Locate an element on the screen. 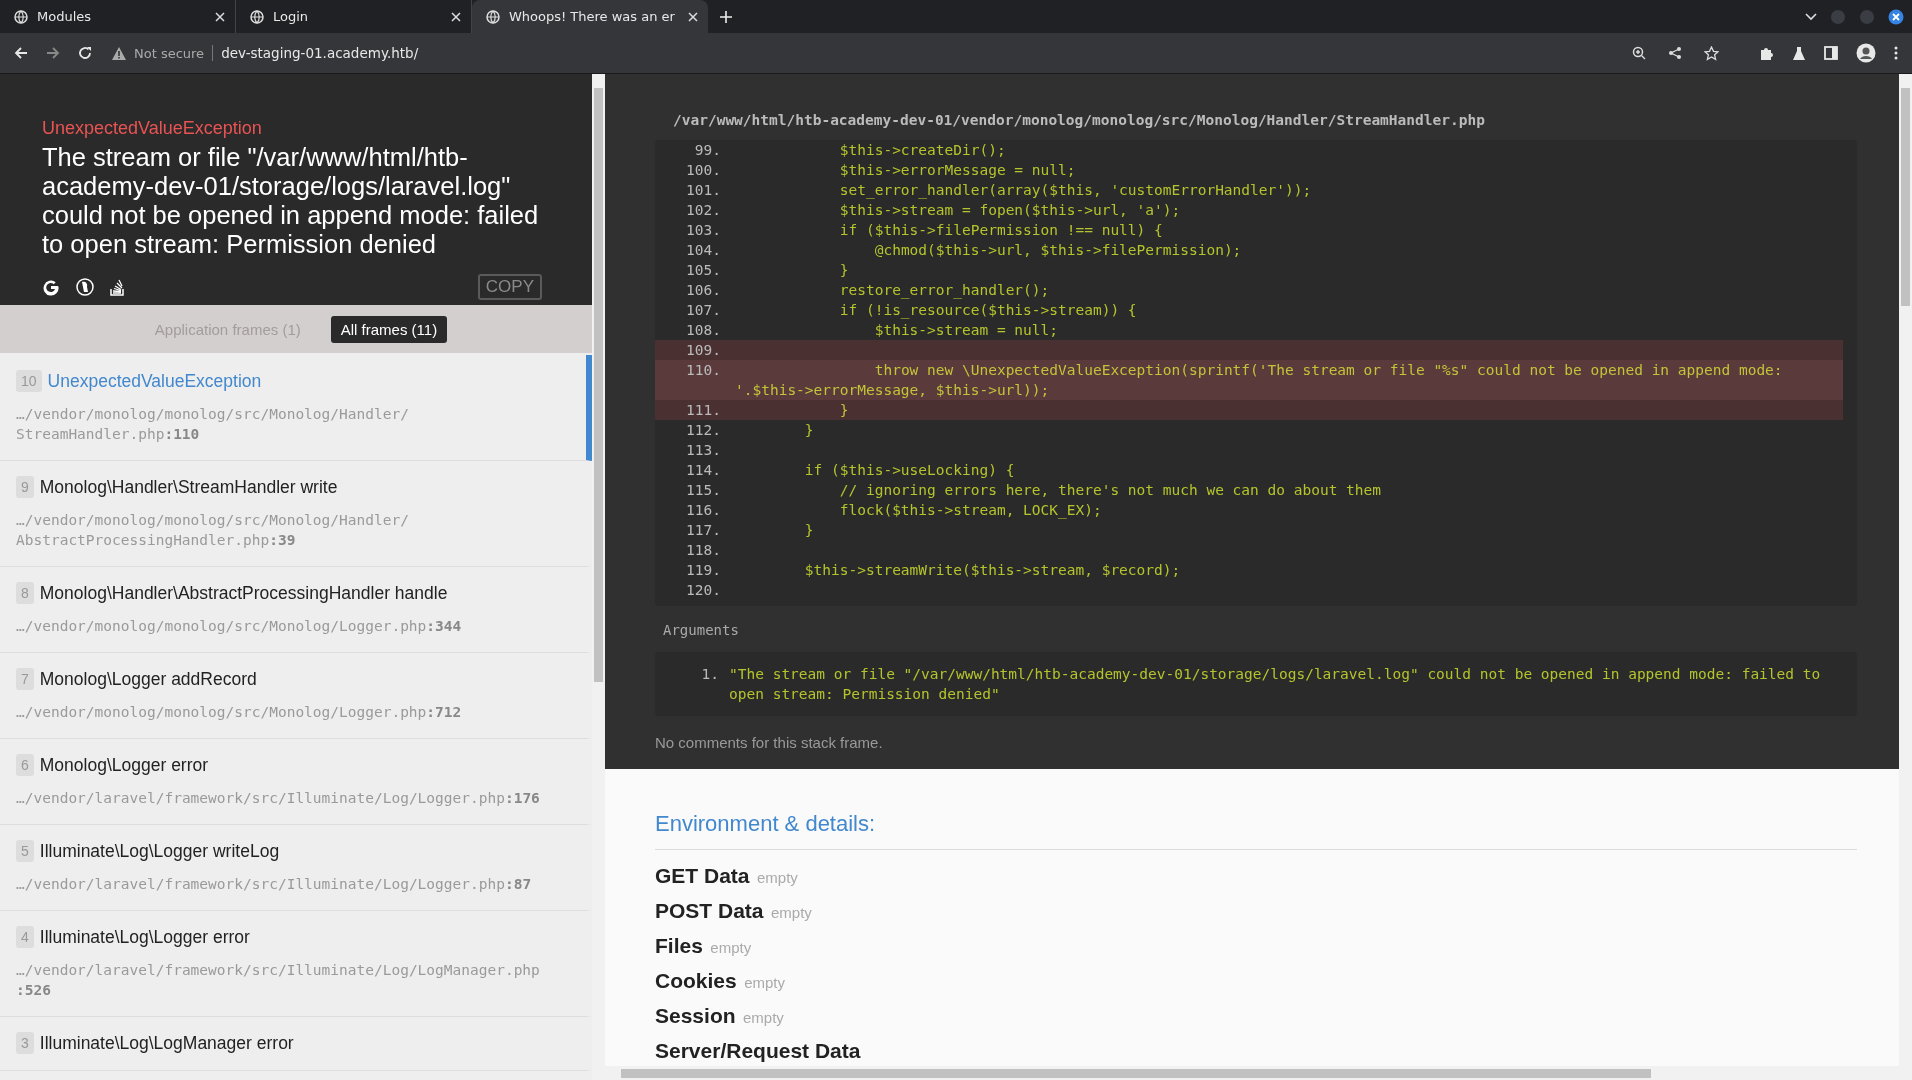  horizontal-scrollbar is located at coordinates (1258, 1073).